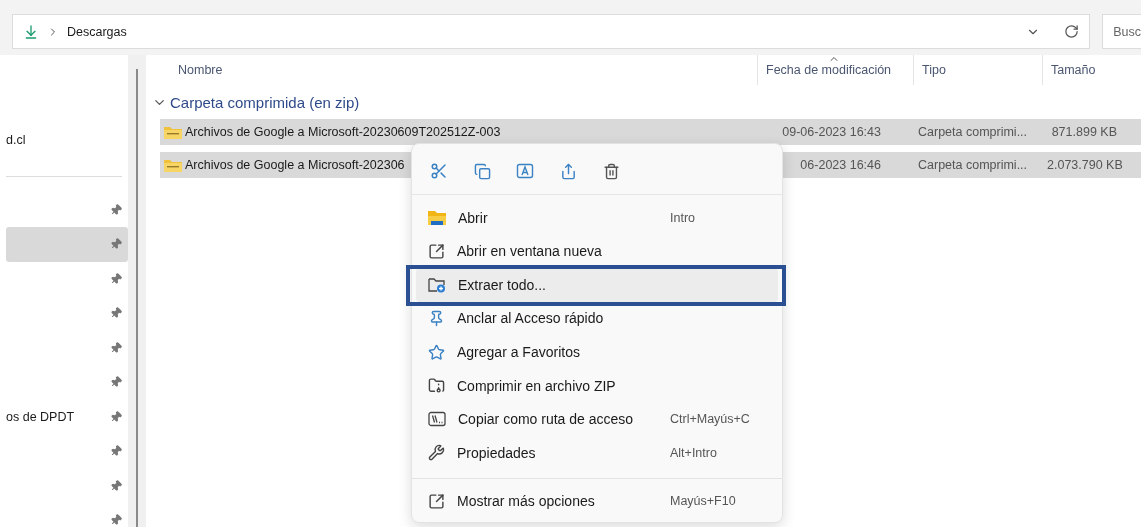 The width and height of the screenshot is (1141, 527). What do you see at coordinates (519, 352) in the screenshot?
I see `menu-item-label: Agregar a Favoritos` at bounding box center [519, 352].